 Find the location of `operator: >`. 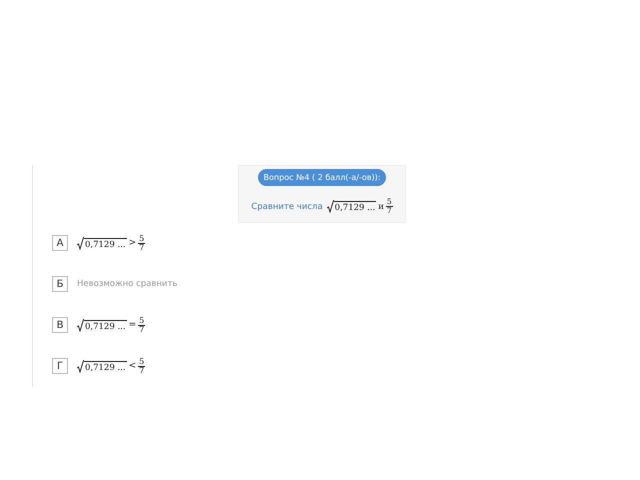

operator: > is located at coordinates (132, 243).